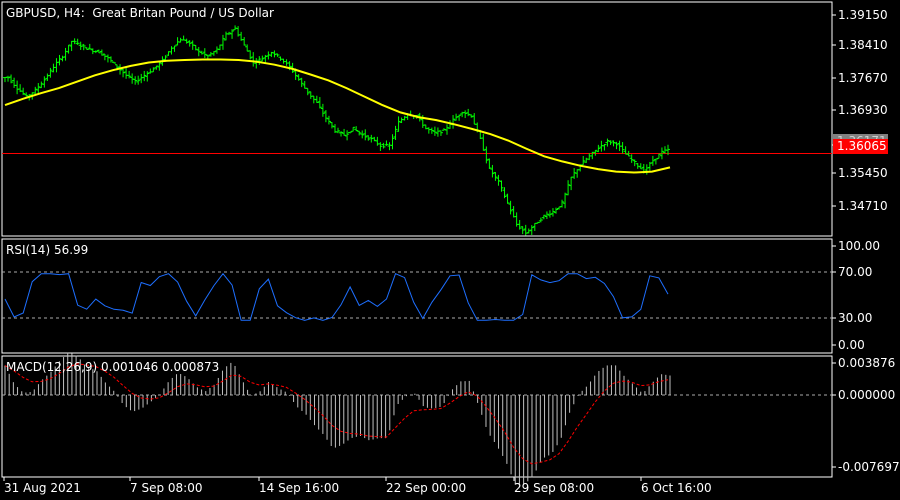 The width and height of the screenshot is (900, 500). What do you see at coordinates (855, 272) in the screenshot?
I see `rsi-tick: 70.00` at bounding box center [855, 272].